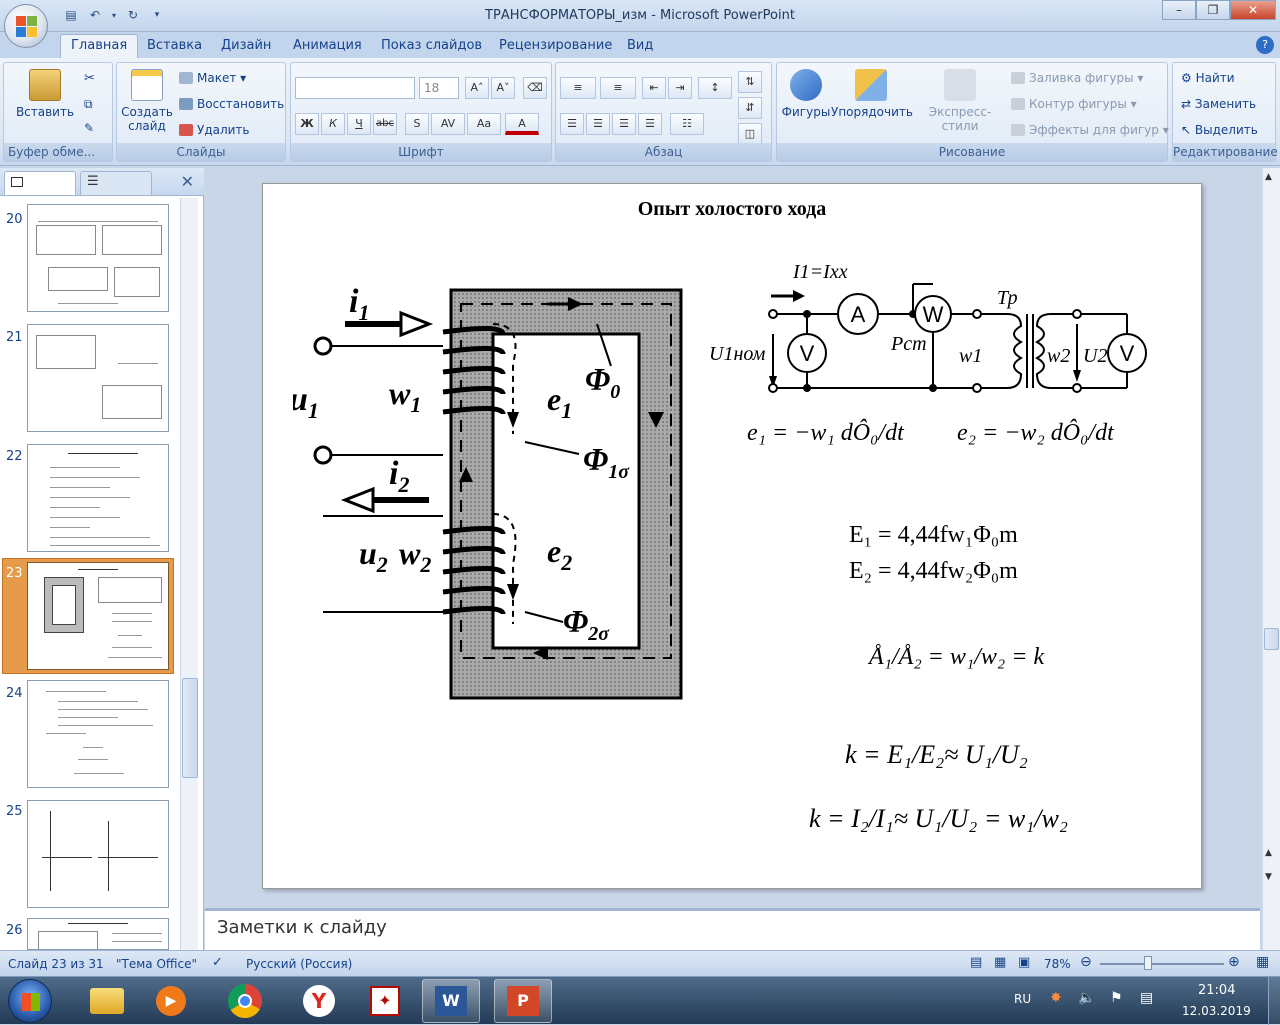  Describe the element at coordinates (1022, 999) in the screenshot. I see `keyboard-language: RU` at that location.